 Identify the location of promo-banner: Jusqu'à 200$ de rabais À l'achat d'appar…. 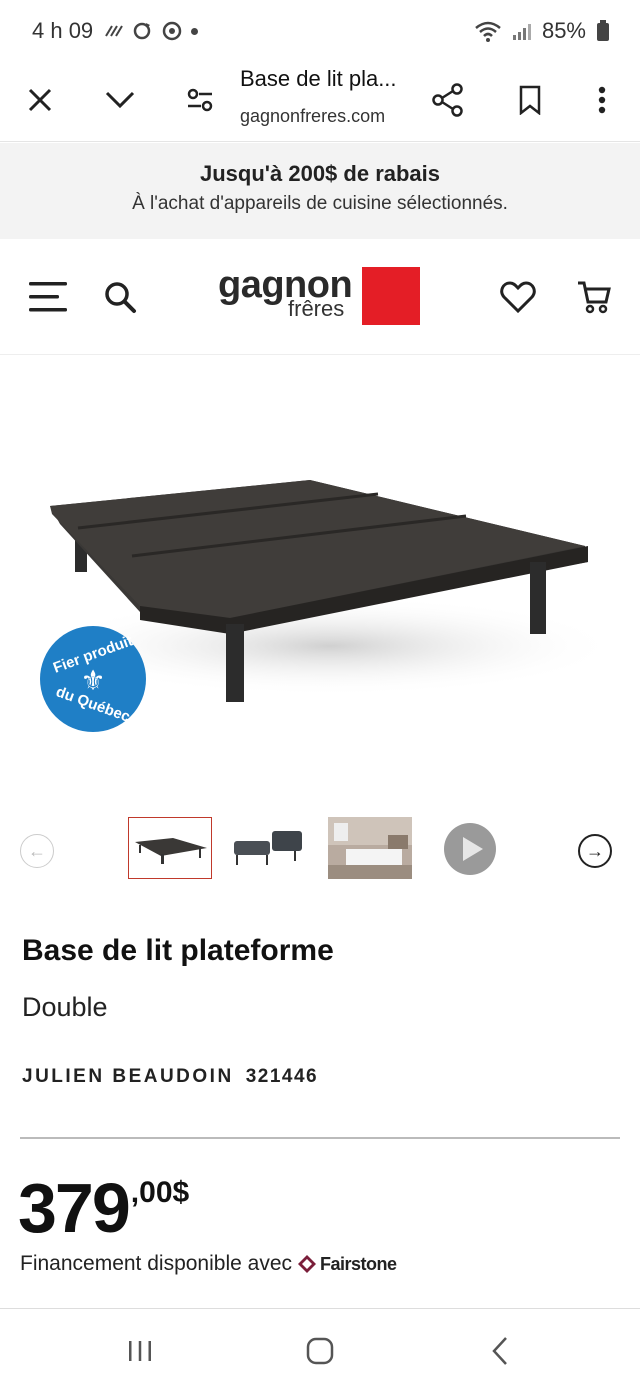
(320, 191).